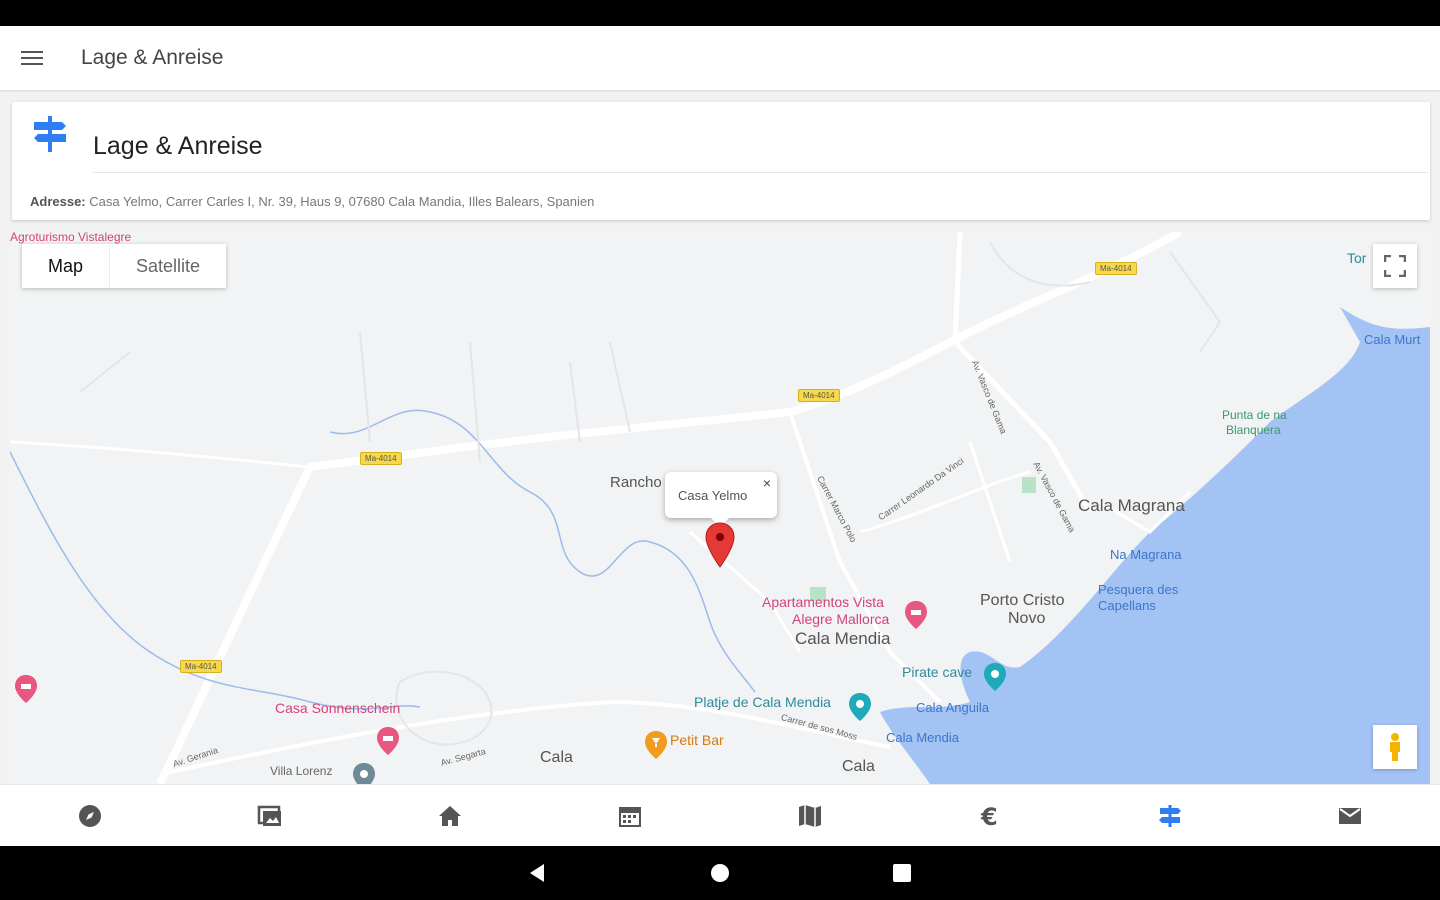 The width and height of the screenshot is (1440, 900). Describe the element at coordinates (843, 638) in the screenshot. I see `map-label-cala-mendia: Cala Mendia` at that location.